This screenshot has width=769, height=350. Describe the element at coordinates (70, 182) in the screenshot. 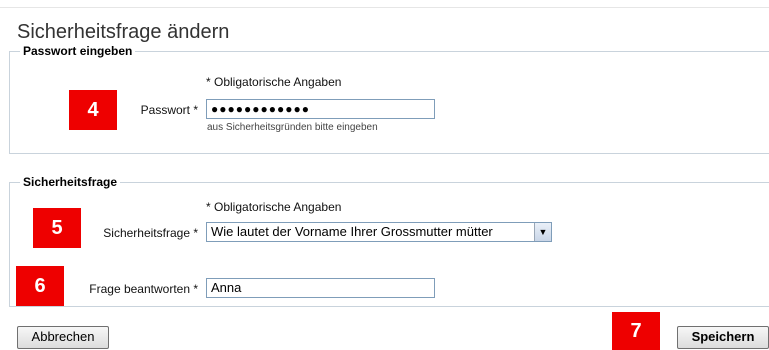

I see `security-question-legend: Sicherheitsfrage` at that location.